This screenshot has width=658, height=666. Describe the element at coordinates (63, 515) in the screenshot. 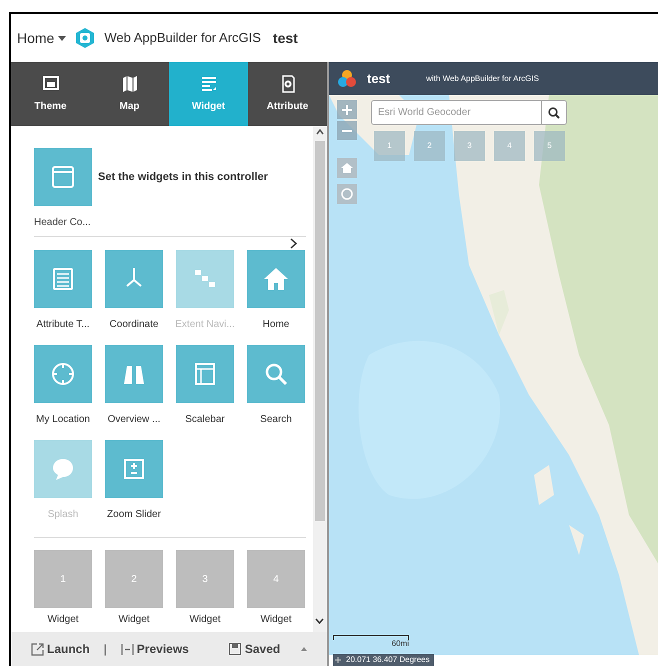

I see `tile-label: Splash` at that location.